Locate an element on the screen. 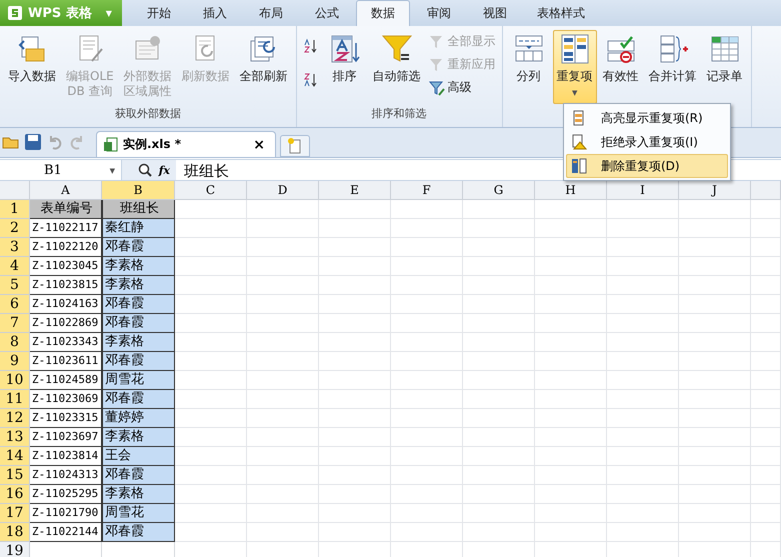 This screenshot has width=781, height=557. search-icon is located at coordinates (144, 170).